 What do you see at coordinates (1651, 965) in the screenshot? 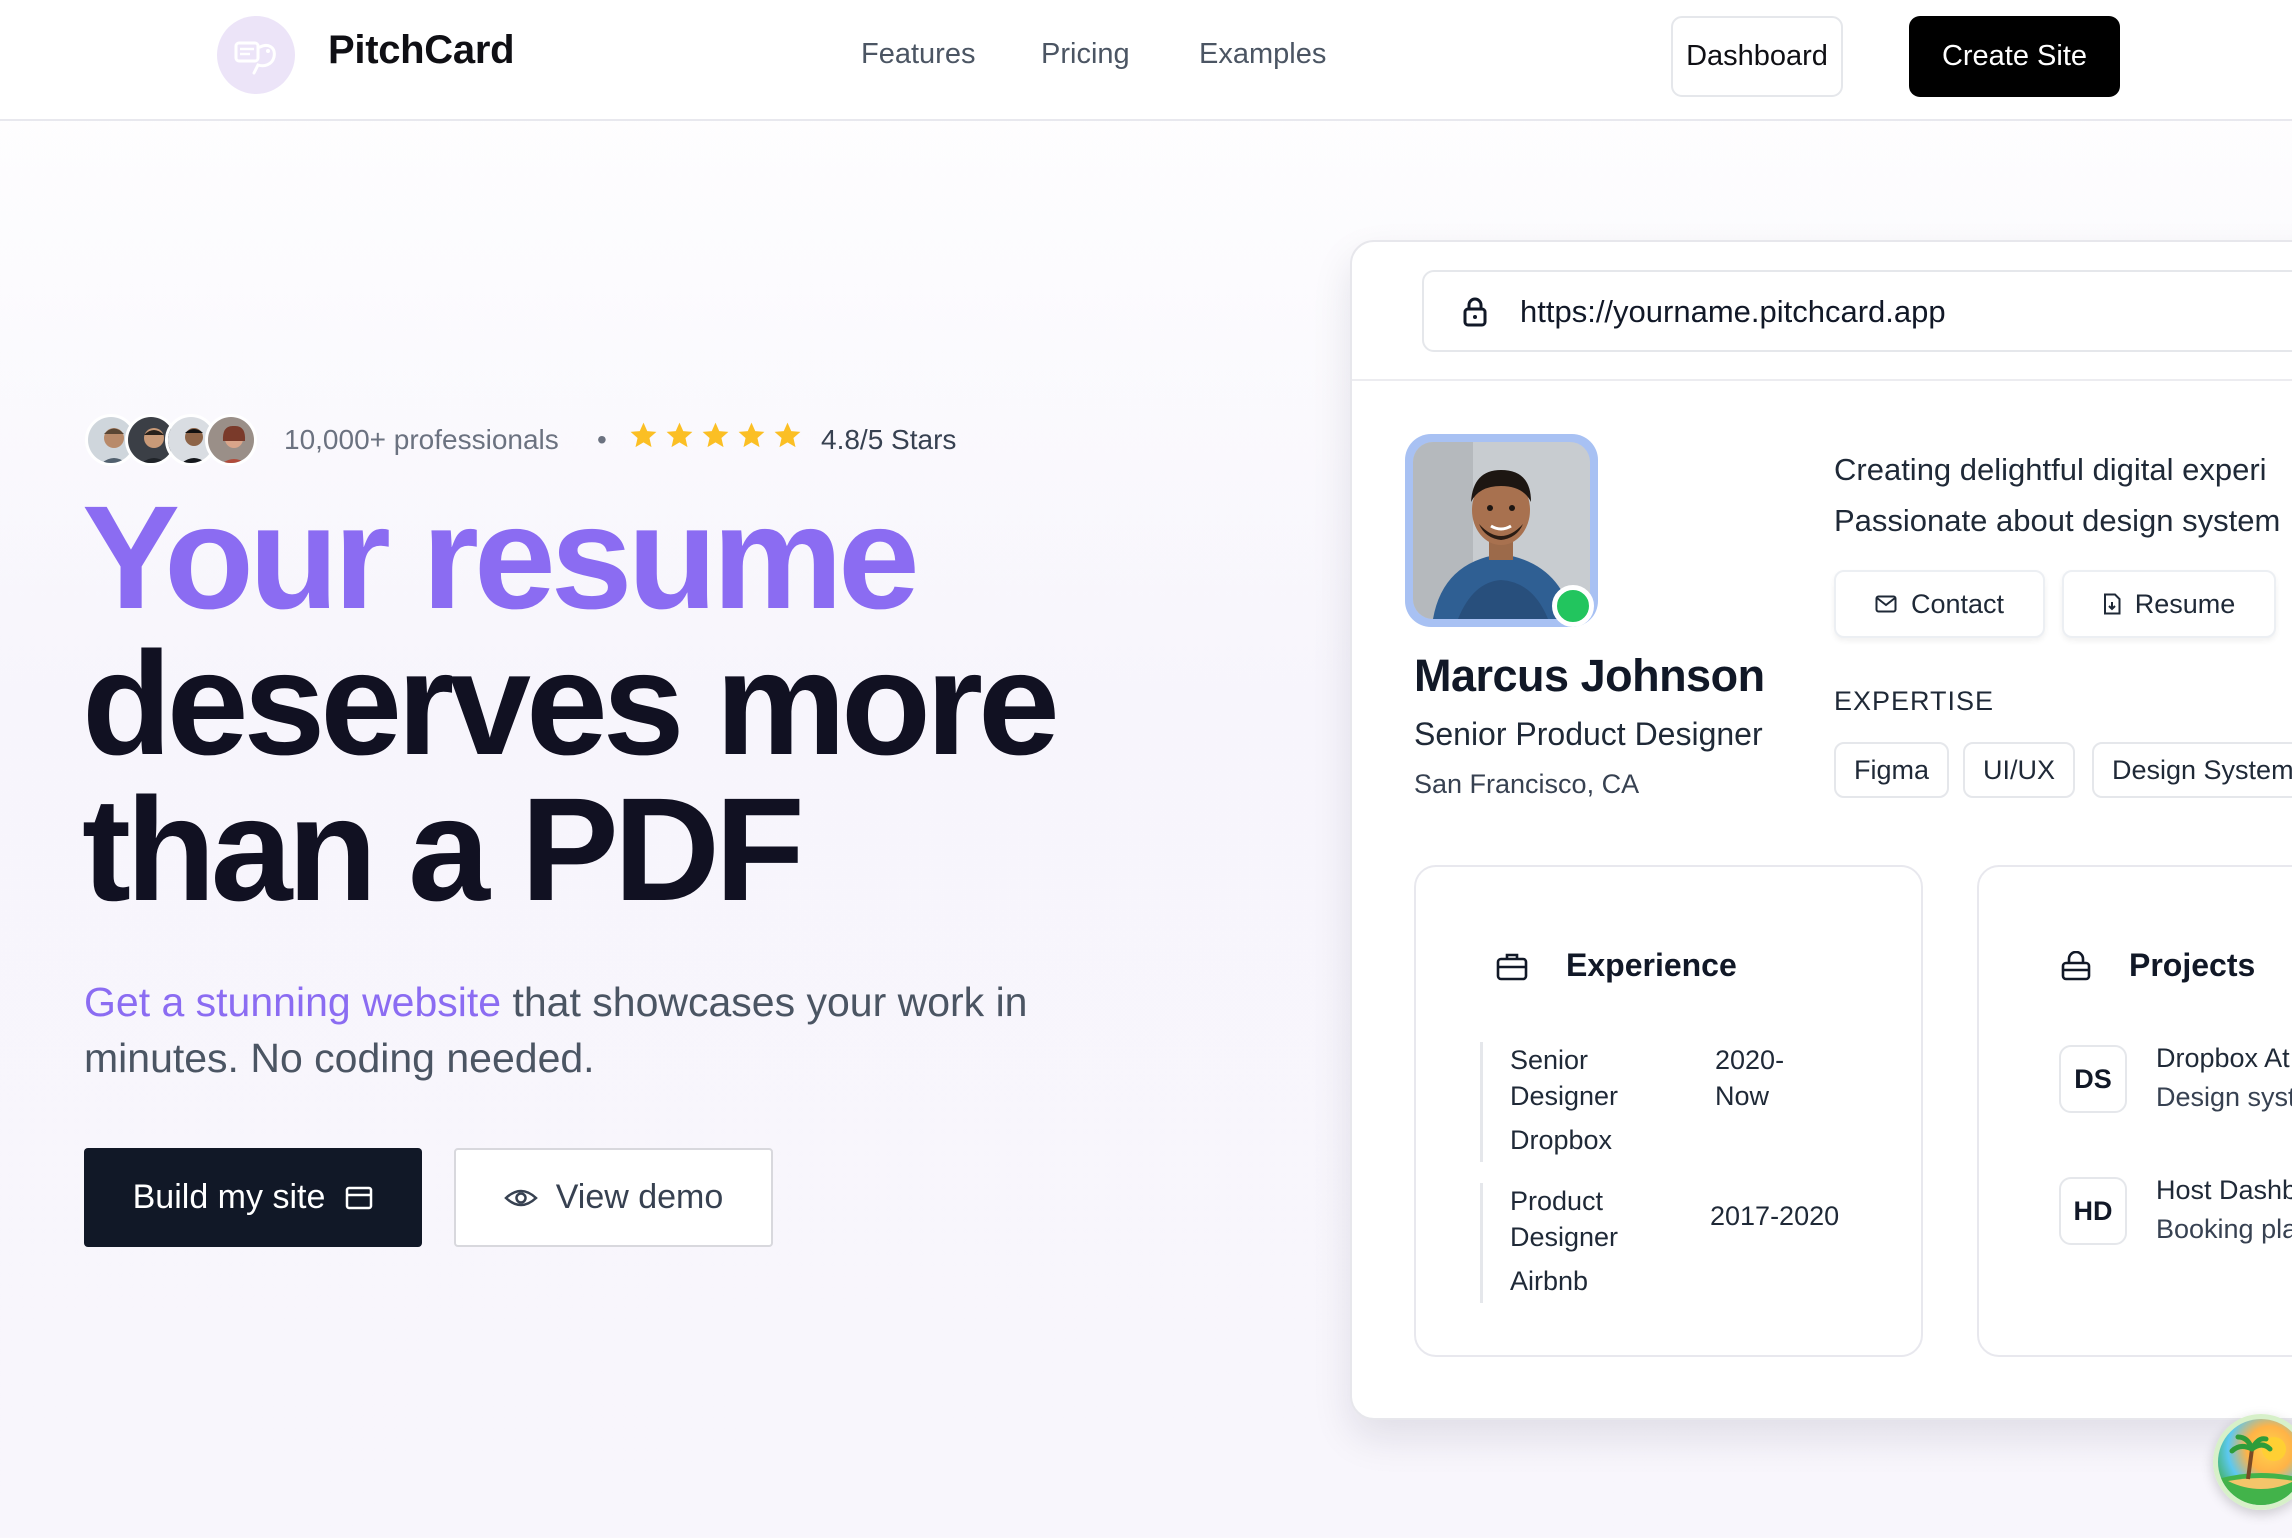
I see `experience-title: Experience` at bounding box center [1651, 965].